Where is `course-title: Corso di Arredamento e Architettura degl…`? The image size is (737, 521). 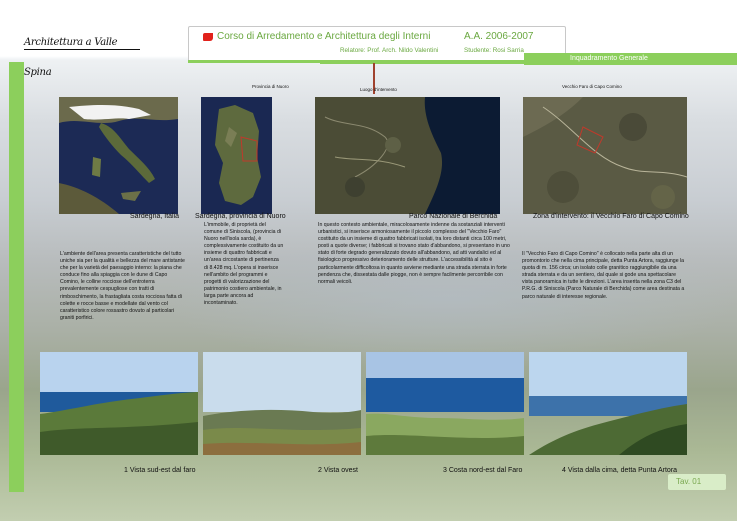
course-title: Corso di Arredamento e Architettura degl… is located at coordinates (324, 36).